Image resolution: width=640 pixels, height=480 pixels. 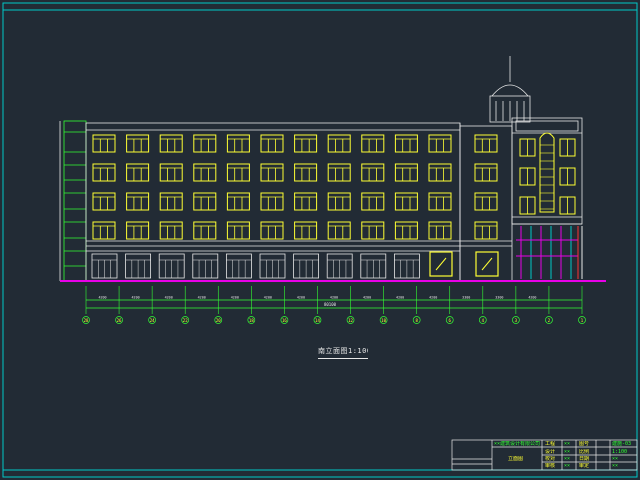 What do you see at coordinates (567, 452) in the screenshot?
I see `title-block-value-3: ××` at bounding box center [567, 452].